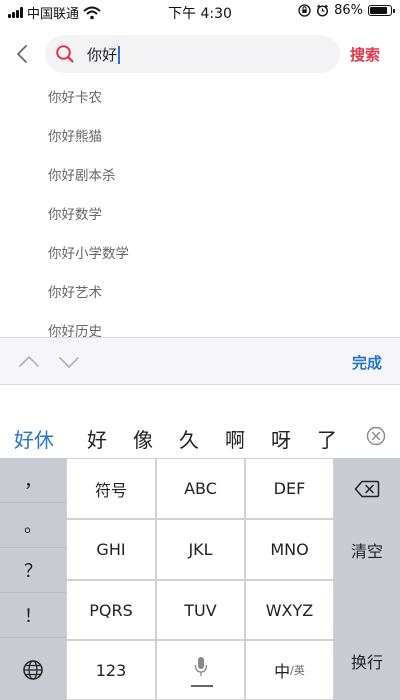 The image size is (400, 700). What do you see at coordinates (29, 362) in the screenshot?
I see `chevron-up-icon` at bounding box center [29, 362].